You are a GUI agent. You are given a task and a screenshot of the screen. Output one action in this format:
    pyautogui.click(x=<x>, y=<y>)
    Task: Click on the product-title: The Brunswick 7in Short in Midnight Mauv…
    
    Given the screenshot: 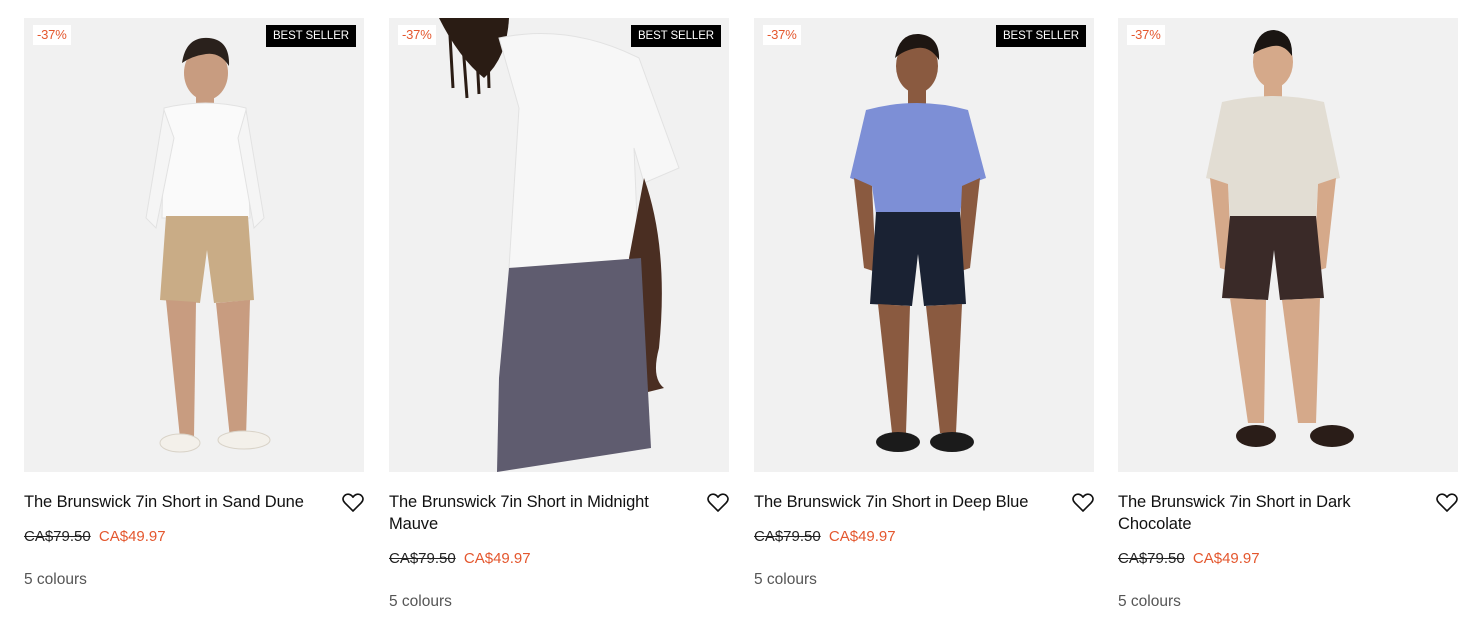 What is the action you would take?
    pyautogui.click(x=534, y=513)
    